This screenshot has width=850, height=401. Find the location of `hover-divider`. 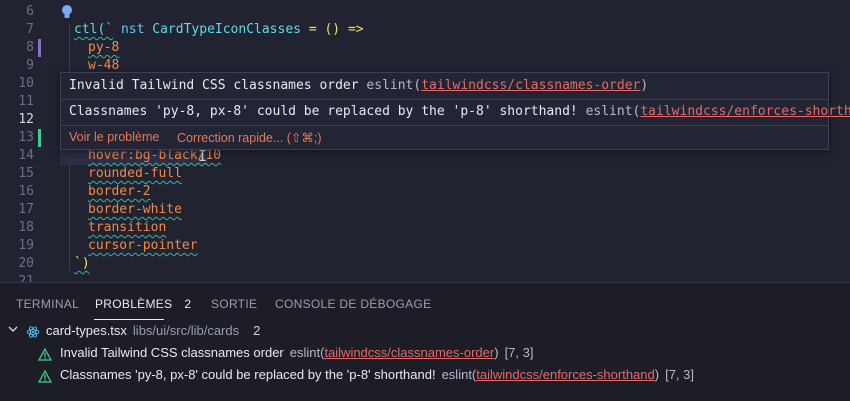

hover-divider is located at coordinates (444, 99).